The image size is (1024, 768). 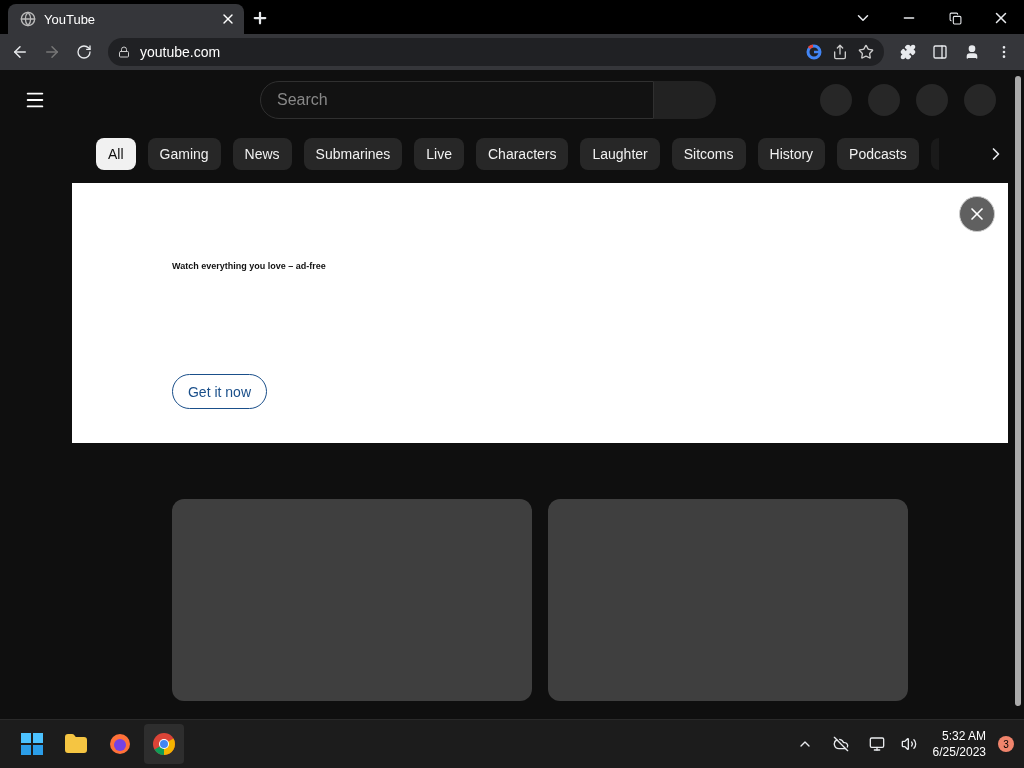 I want to click on monitor-icon, so click(x=876, y=744).